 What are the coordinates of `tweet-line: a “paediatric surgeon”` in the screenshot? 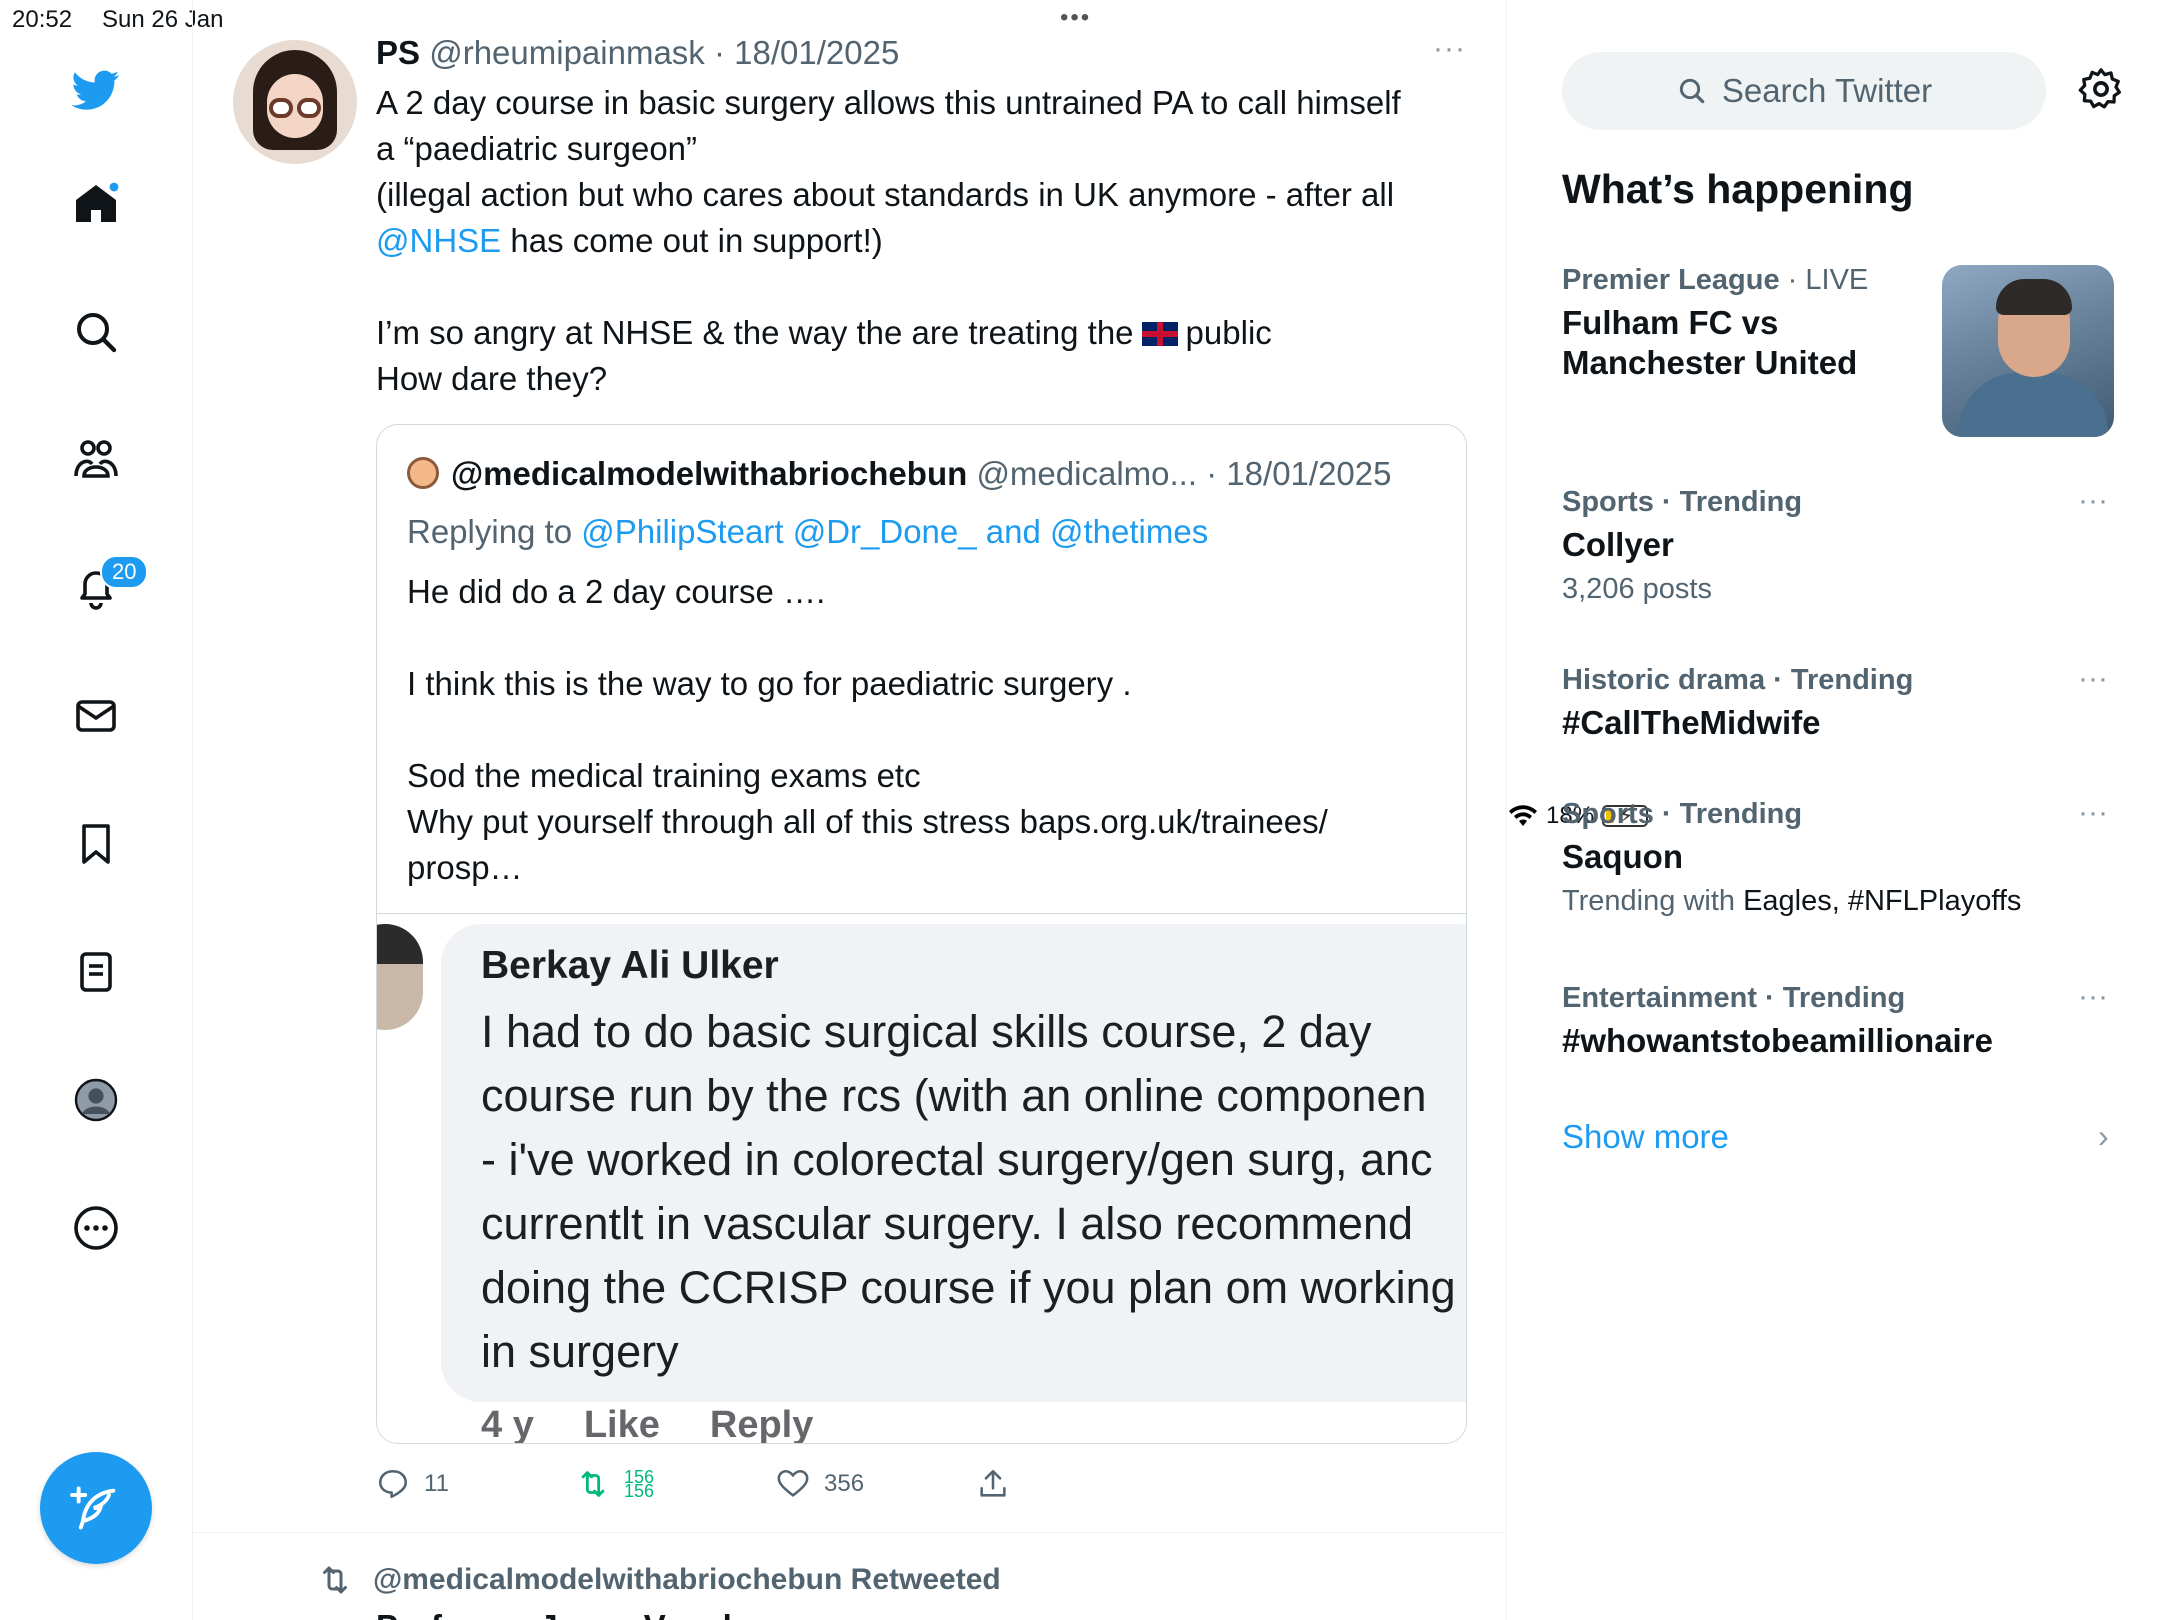 It's located at (537, 148).